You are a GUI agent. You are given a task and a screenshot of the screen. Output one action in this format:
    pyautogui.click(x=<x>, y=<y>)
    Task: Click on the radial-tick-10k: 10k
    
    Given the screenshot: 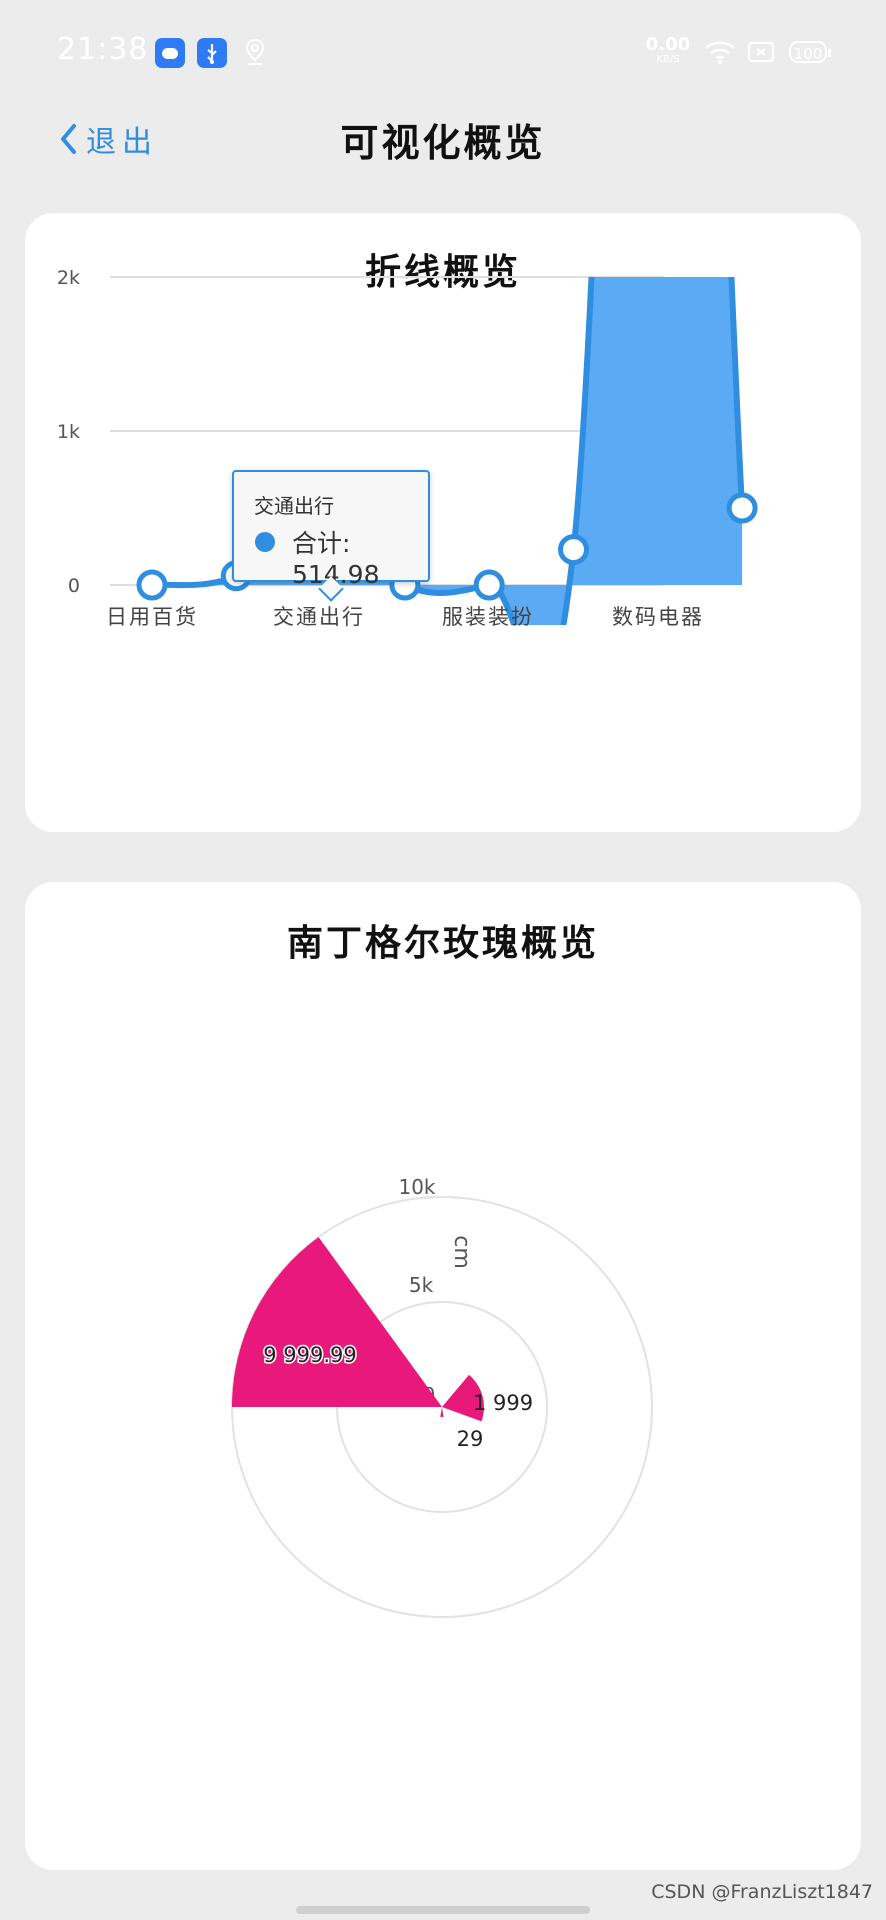 What is the action you would take?
    pyautogui.click(x=416, y=1187)
    